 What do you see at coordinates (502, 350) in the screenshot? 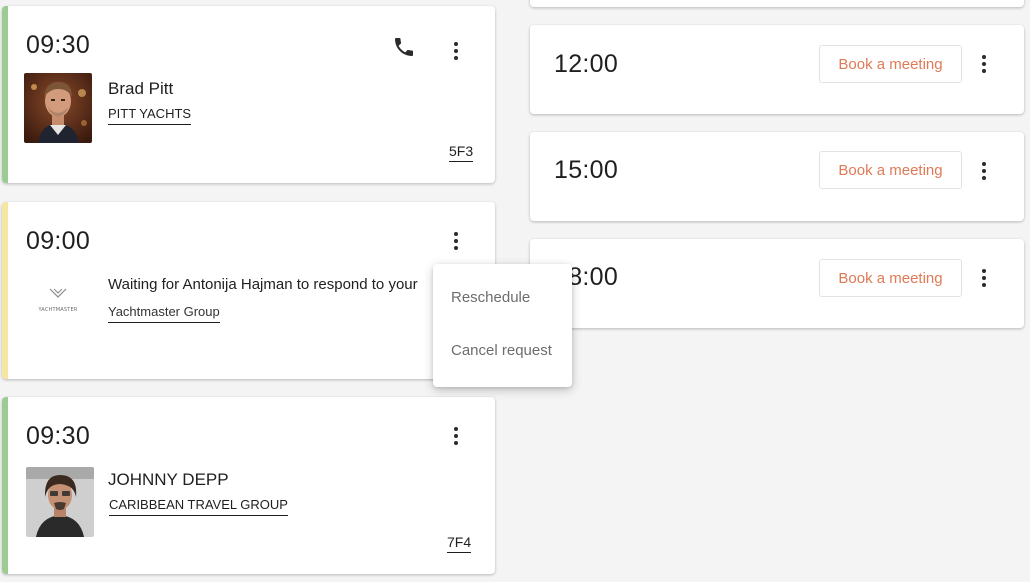
I see `menu-item-cancel-request: Cancel request` at bounding box center [502, 350].